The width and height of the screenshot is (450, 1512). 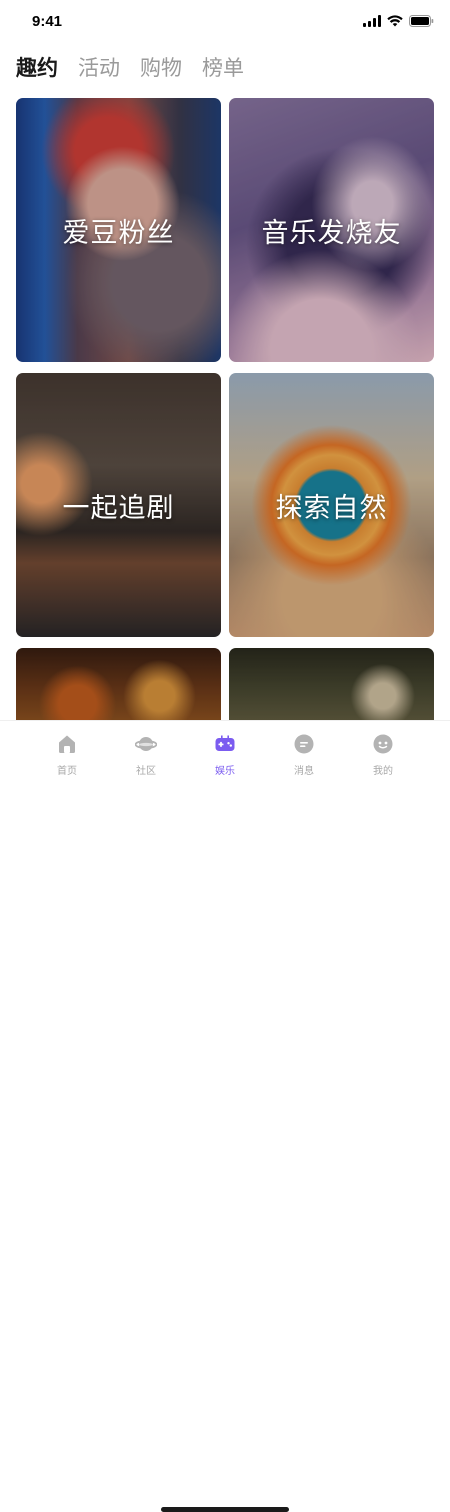 What do you see at coordinates (225, 771) in the screenshot?
I see `nav-label: 娱乐` at bounding box center [225, 771].